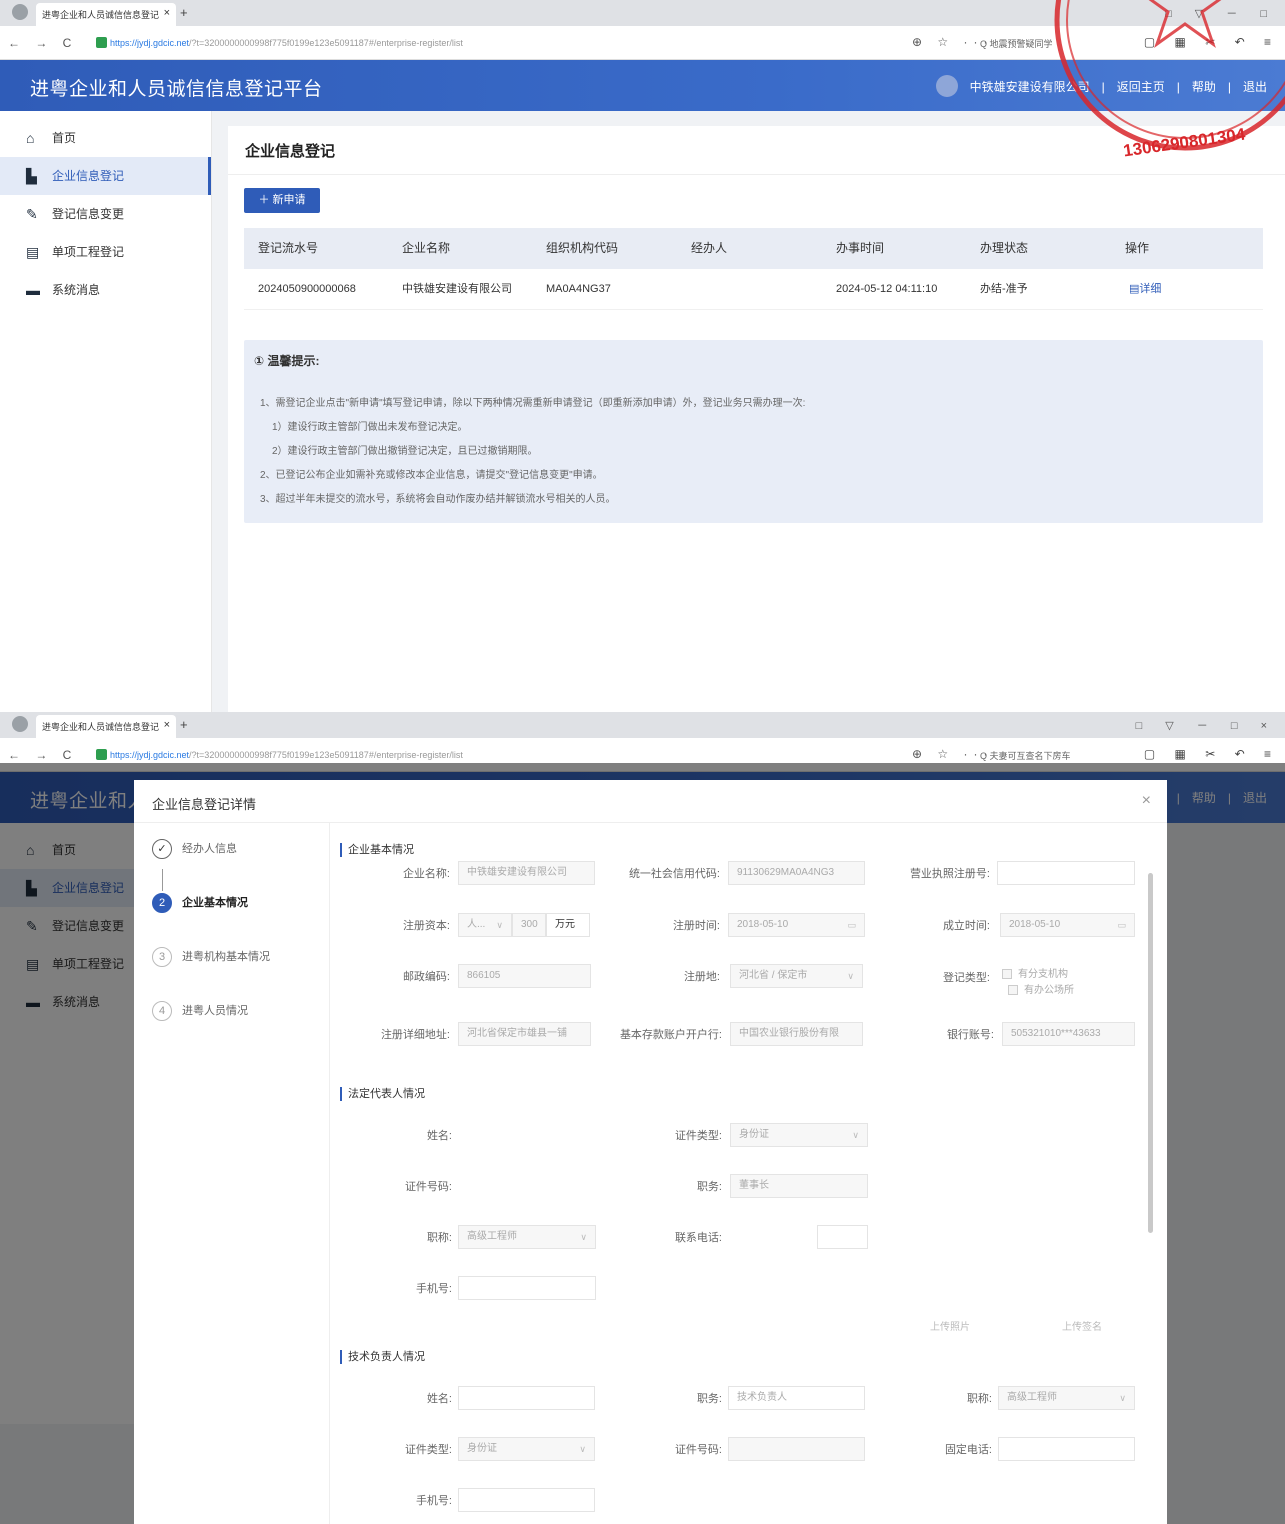  Describe the element at coordinates (950, 1325) in the screenshot. I see `upload-photo-button: 上传照片` at that location.